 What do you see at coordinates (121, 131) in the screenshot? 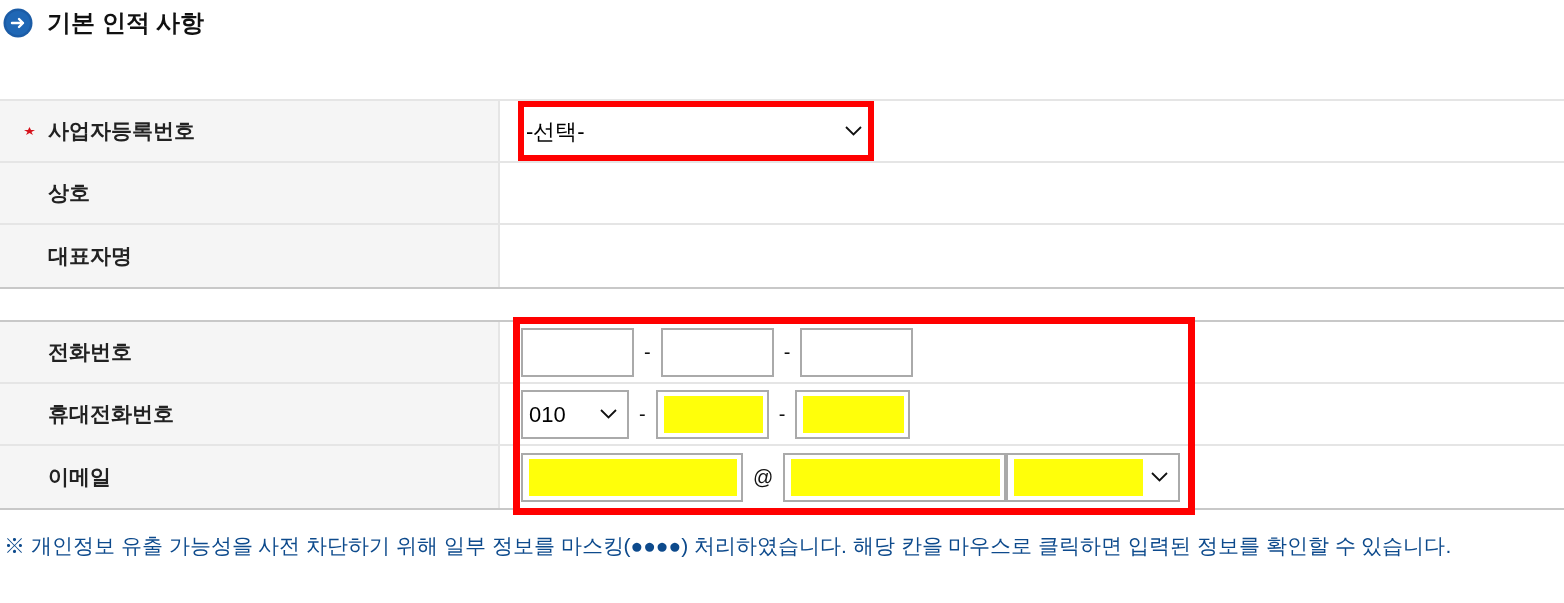
I see `field-label: 사업자등록번호` at bounding box center [121, 131].